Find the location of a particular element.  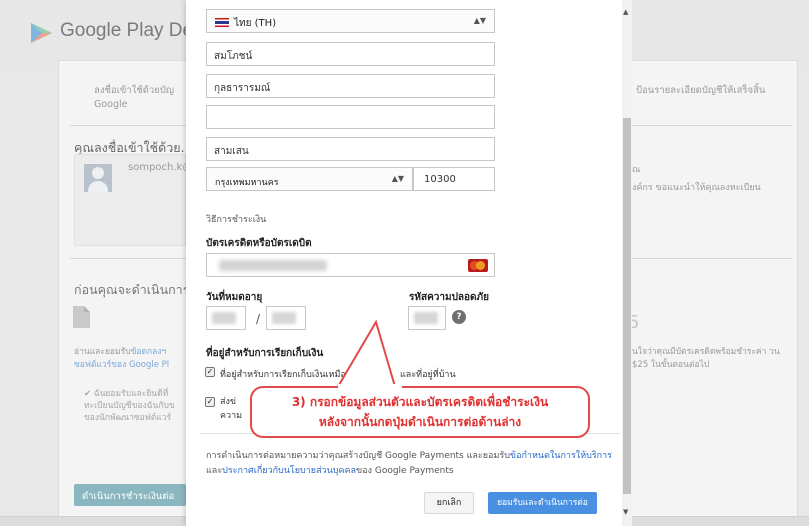

country-select: ไทย (TH) ▲▼ is located at coordinates (350, 21).